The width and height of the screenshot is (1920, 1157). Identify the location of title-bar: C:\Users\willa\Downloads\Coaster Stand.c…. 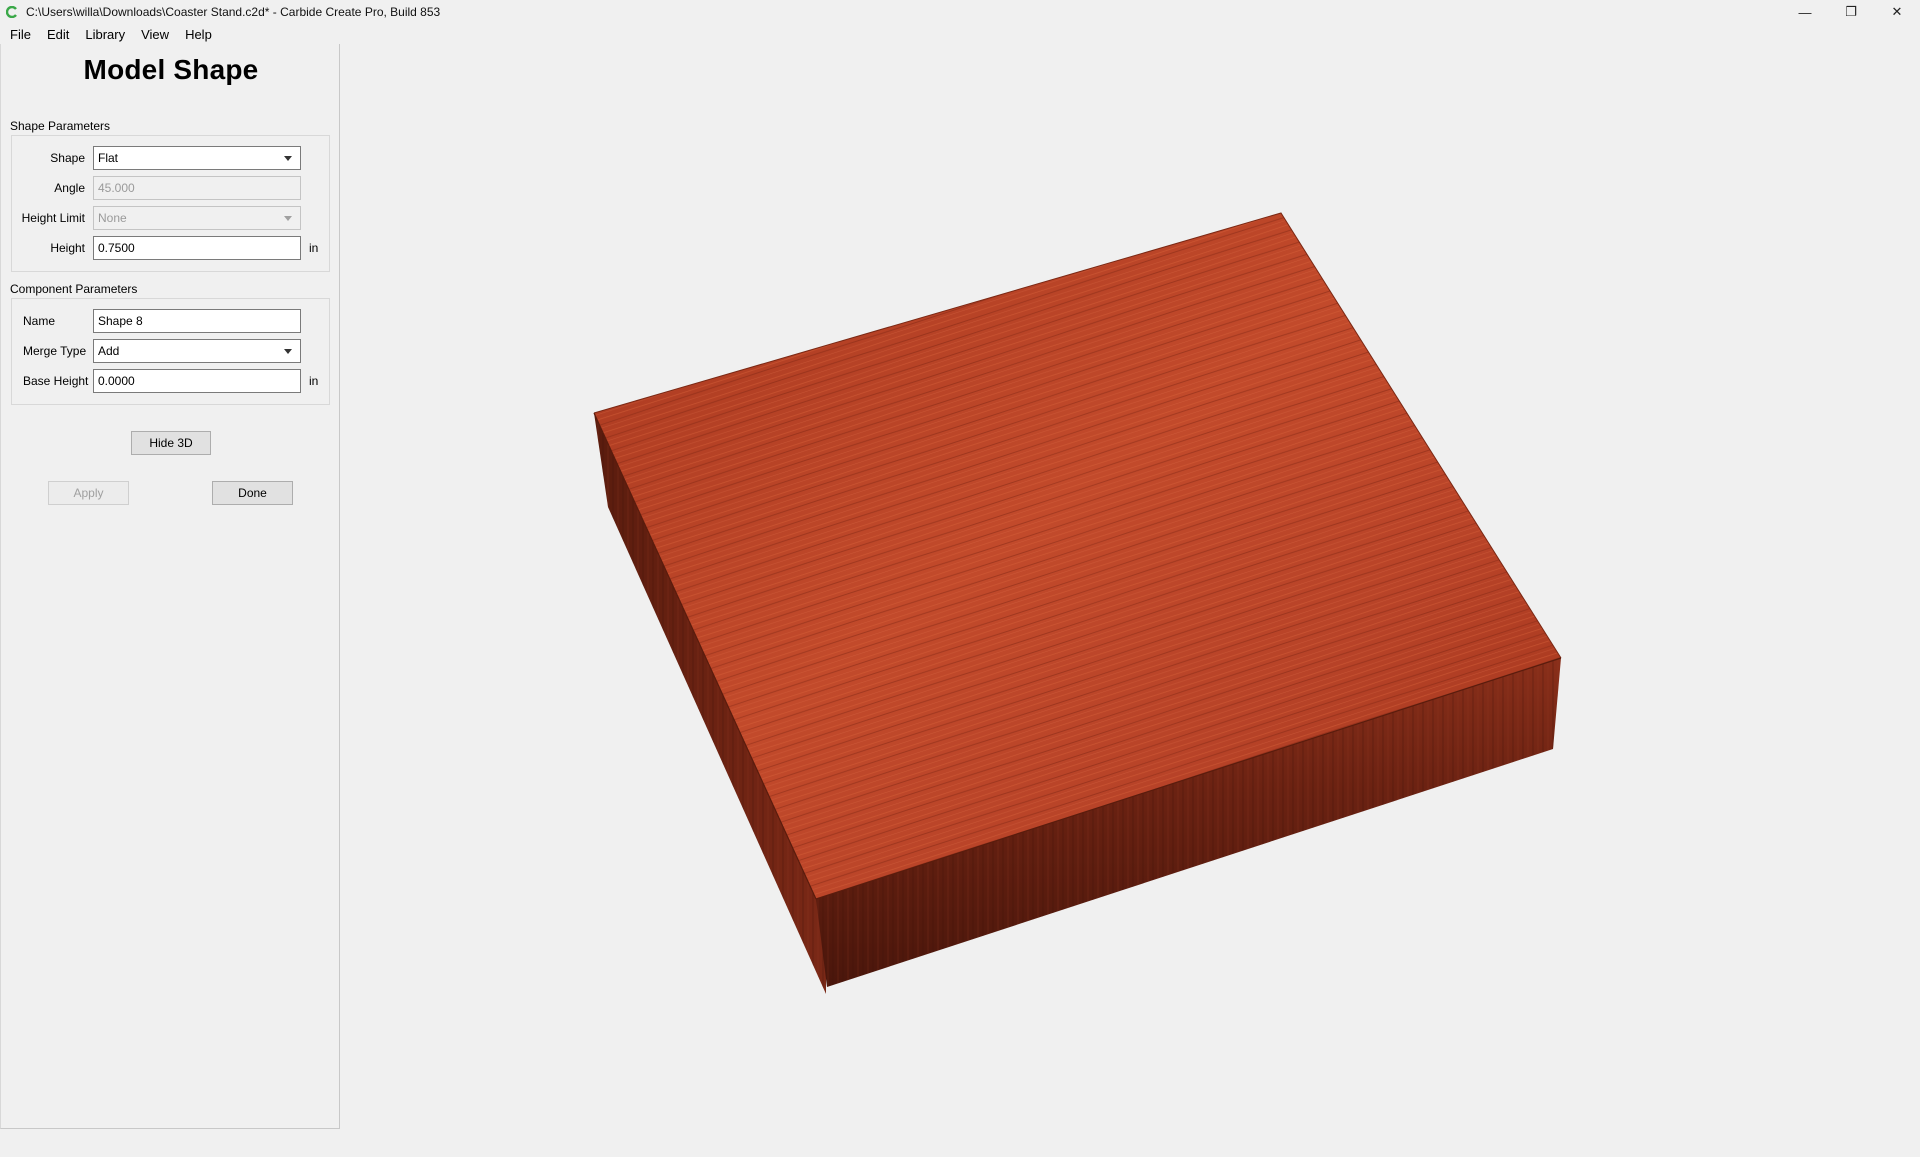
(960, 12).